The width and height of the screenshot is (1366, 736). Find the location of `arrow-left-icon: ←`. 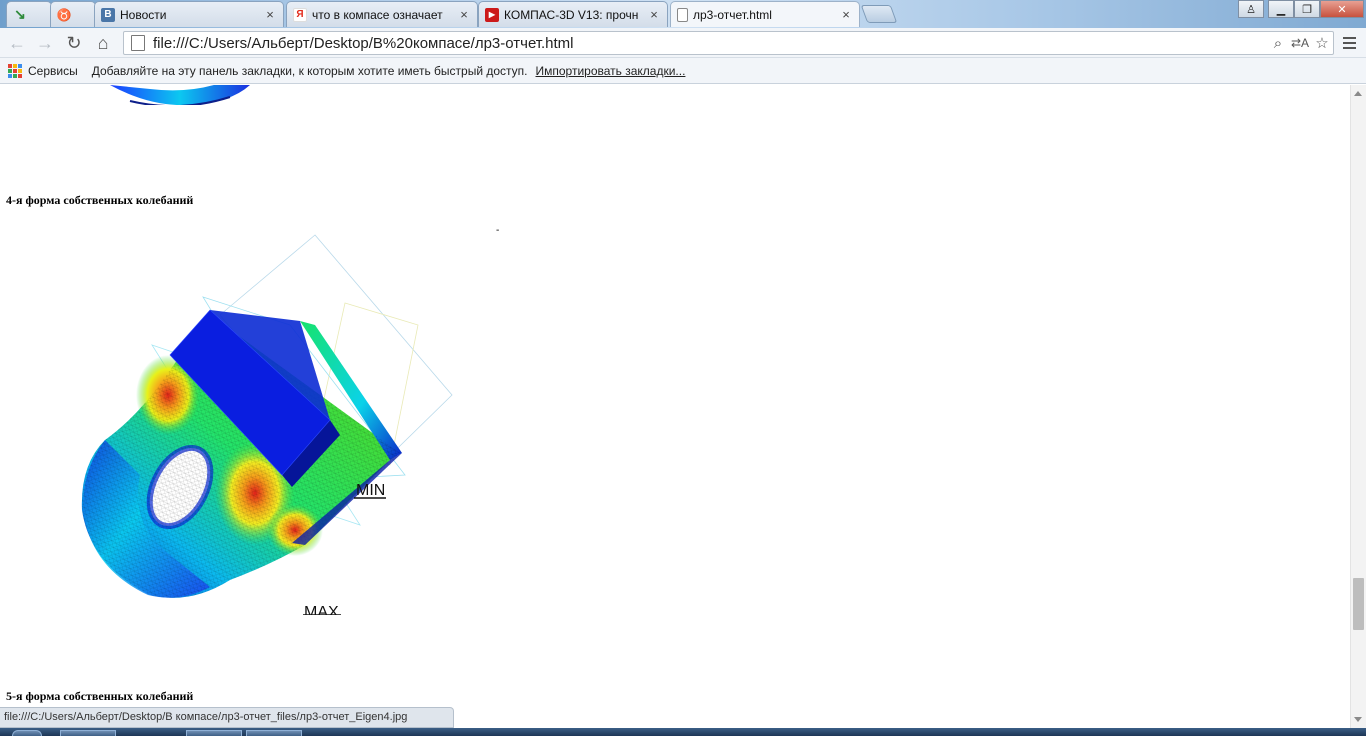

arrow-left-icon: ← is located at coordinates (17, 42).